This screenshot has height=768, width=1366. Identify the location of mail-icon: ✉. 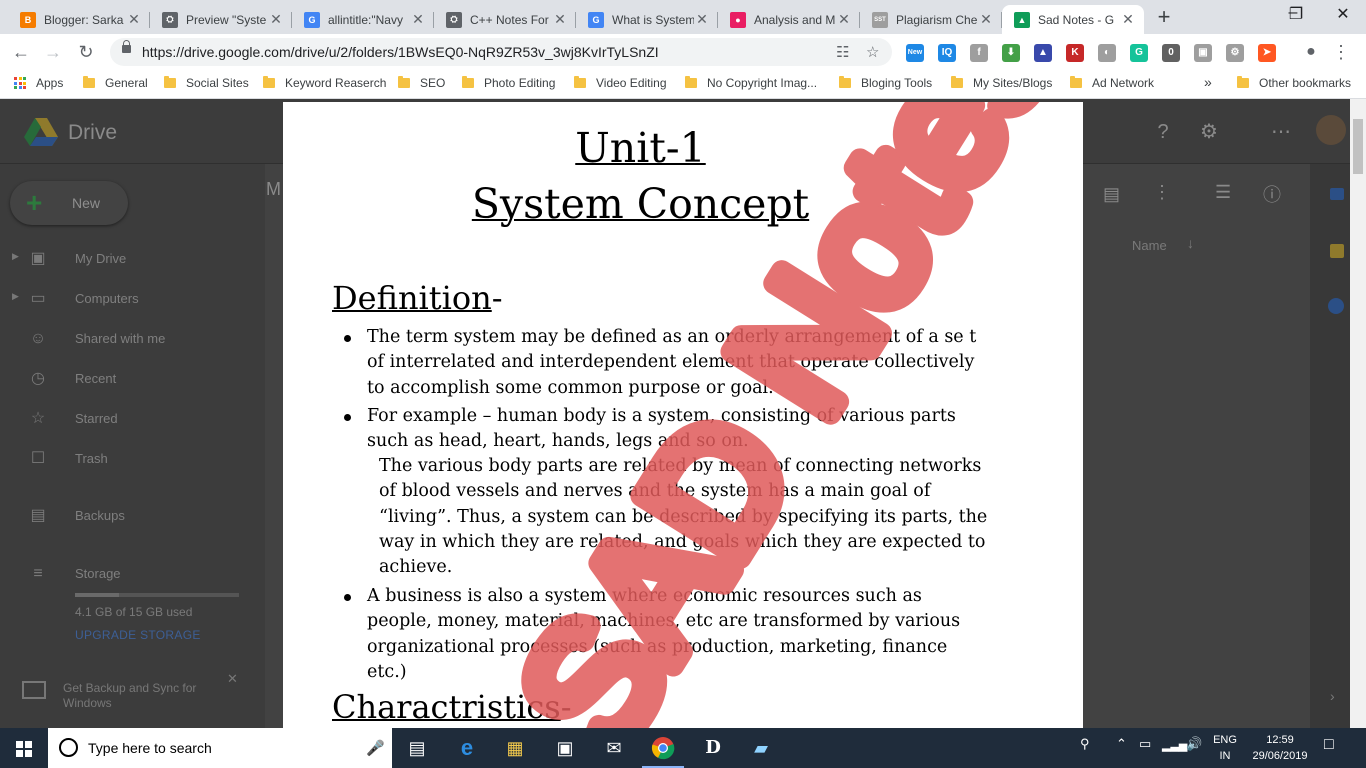
(614, 748).